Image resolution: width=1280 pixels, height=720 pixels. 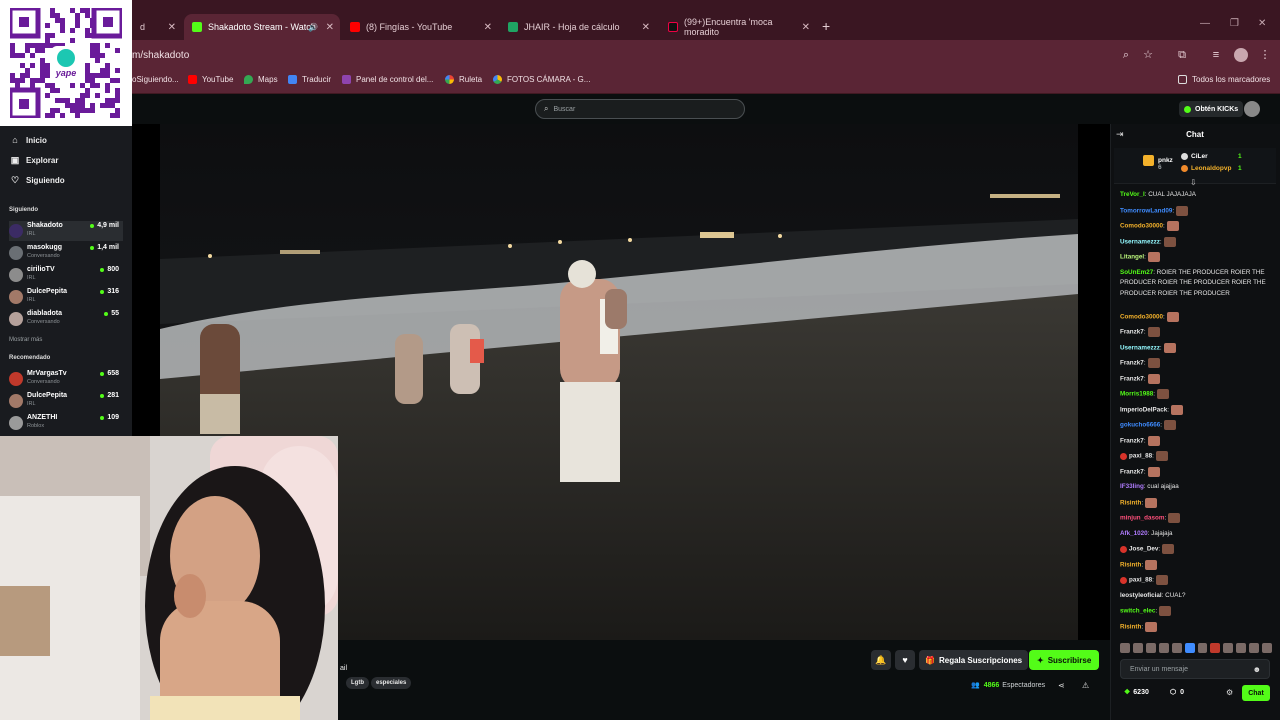 What do you see at coordinates (449, 79) in the screenshot?
I see `wheel-icon` at bounding box center [449, 79].